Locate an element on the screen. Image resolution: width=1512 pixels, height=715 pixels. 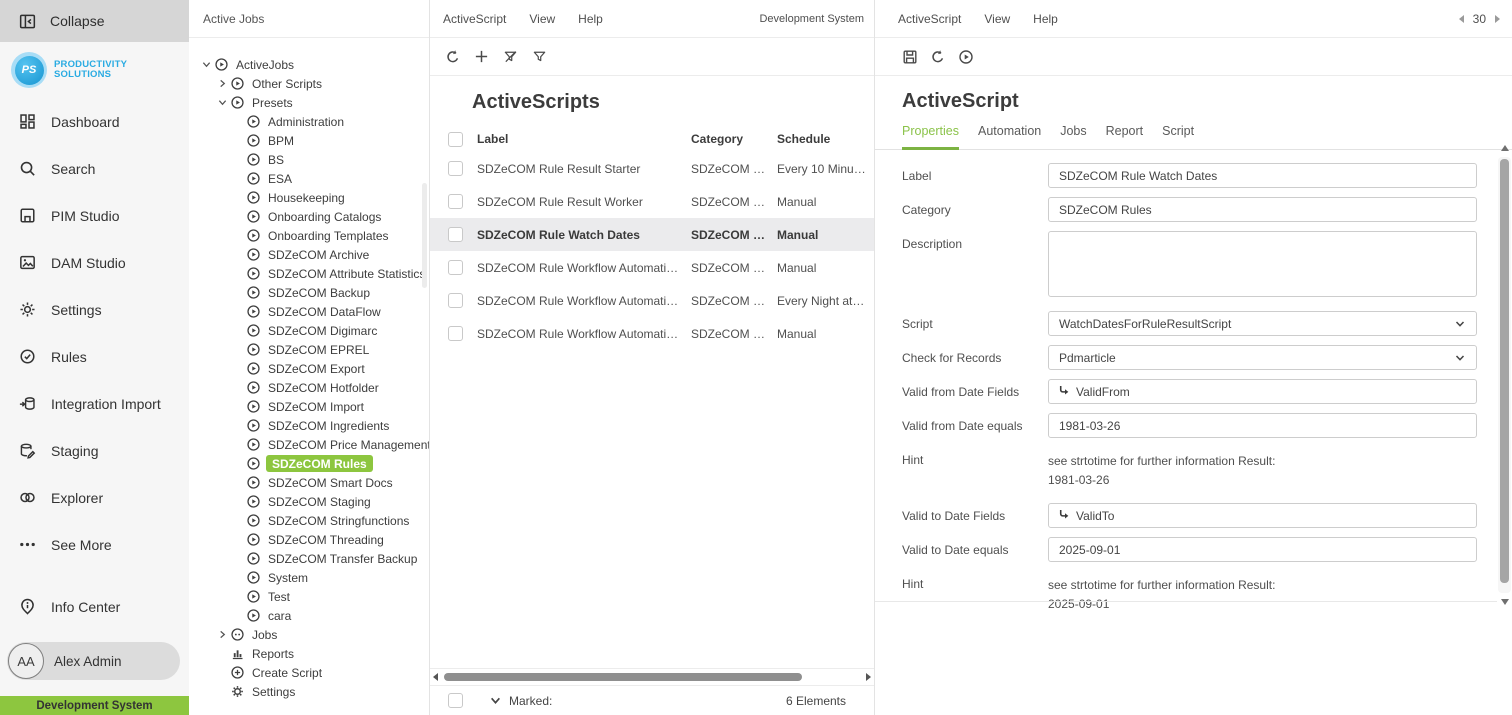
tree-node: Presets is located at coordinates (309, 102).